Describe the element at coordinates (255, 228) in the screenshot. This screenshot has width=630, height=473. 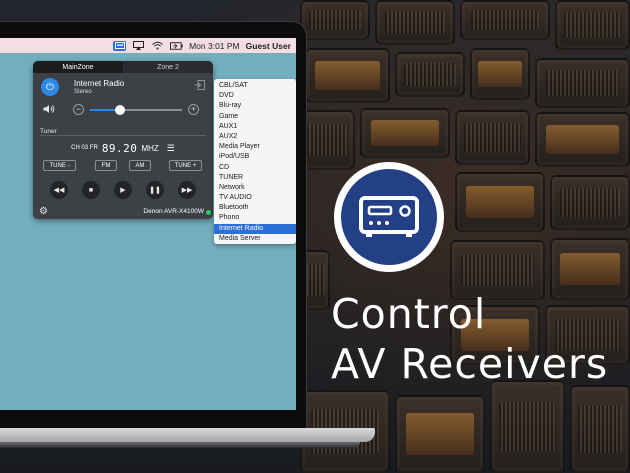
I see `source-option: Internet Radio` at that location.